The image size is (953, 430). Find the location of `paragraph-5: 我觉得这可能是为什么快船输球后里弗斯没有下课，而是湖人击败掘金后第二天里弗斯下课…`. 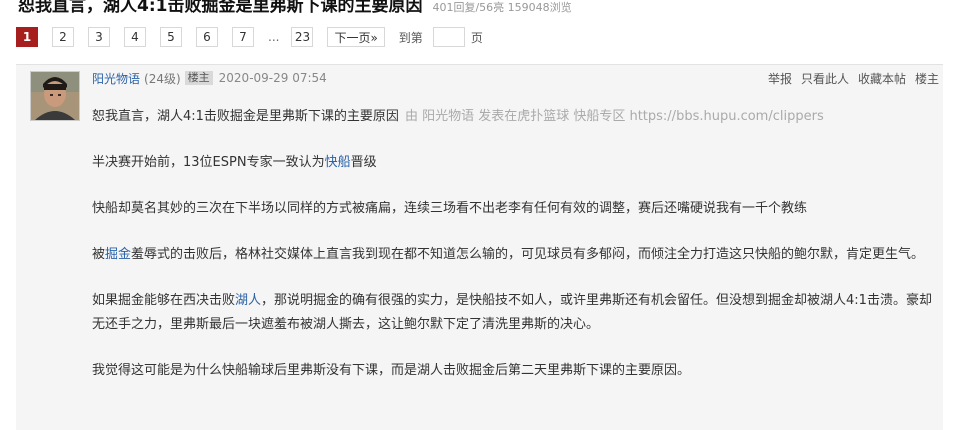

paragraph-5: 我觉得这可能是为什么快船输球后里弗斯没有下课，而是湖人击败掘金后第二天里弗斯下课… is located at coordinates (391, 370).